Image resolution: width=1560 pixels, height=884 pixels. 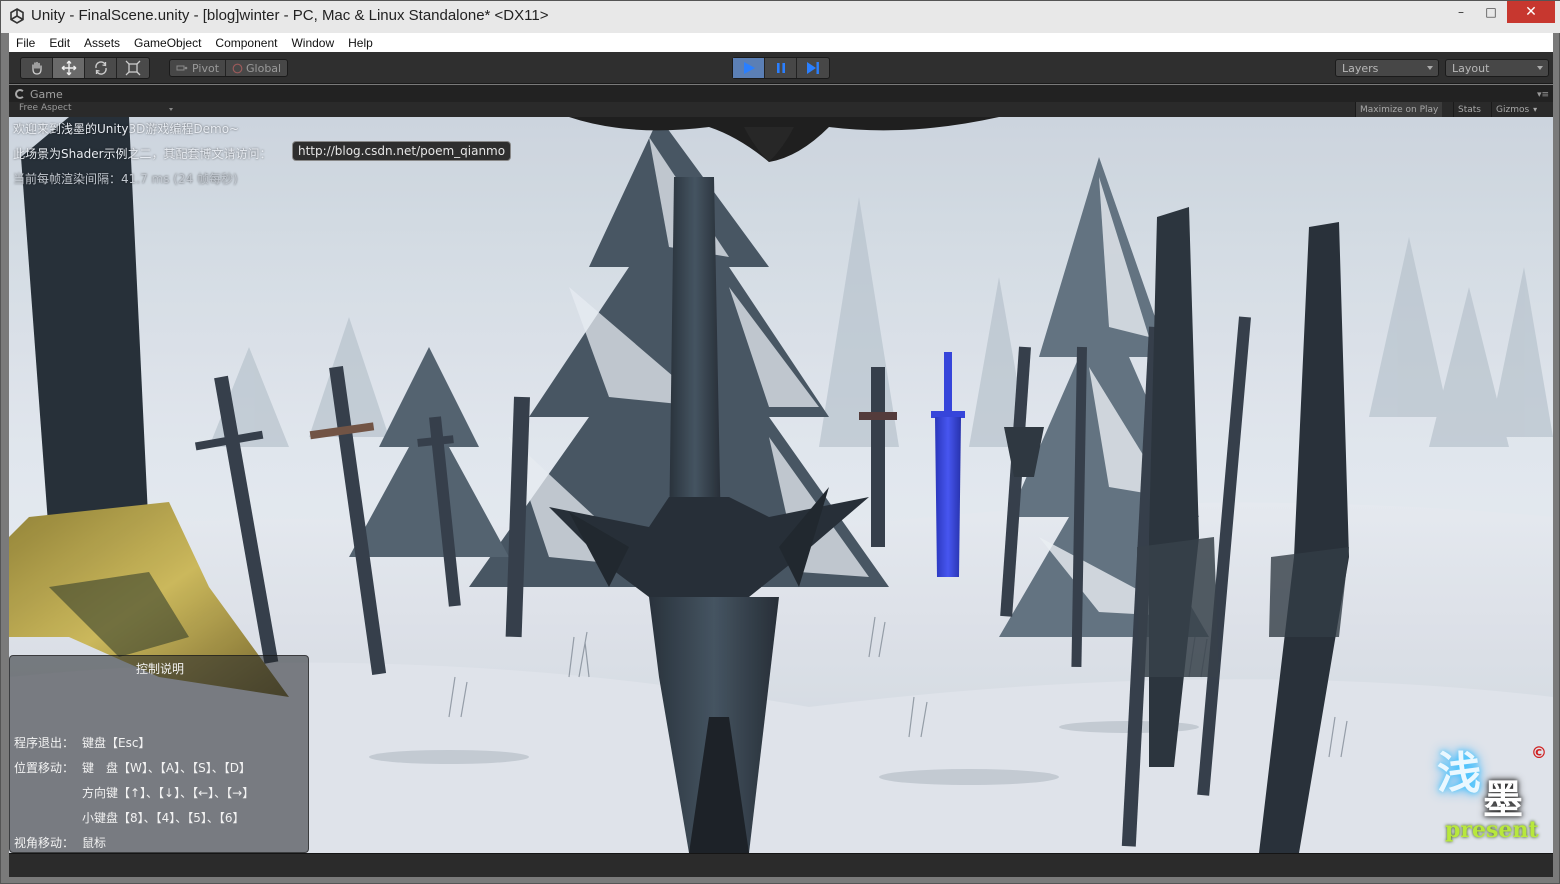 What do you see at coordinates (159, 669) in the screenshot?
I see `controls-title: 控制说明` at bounding box center [159, 669].